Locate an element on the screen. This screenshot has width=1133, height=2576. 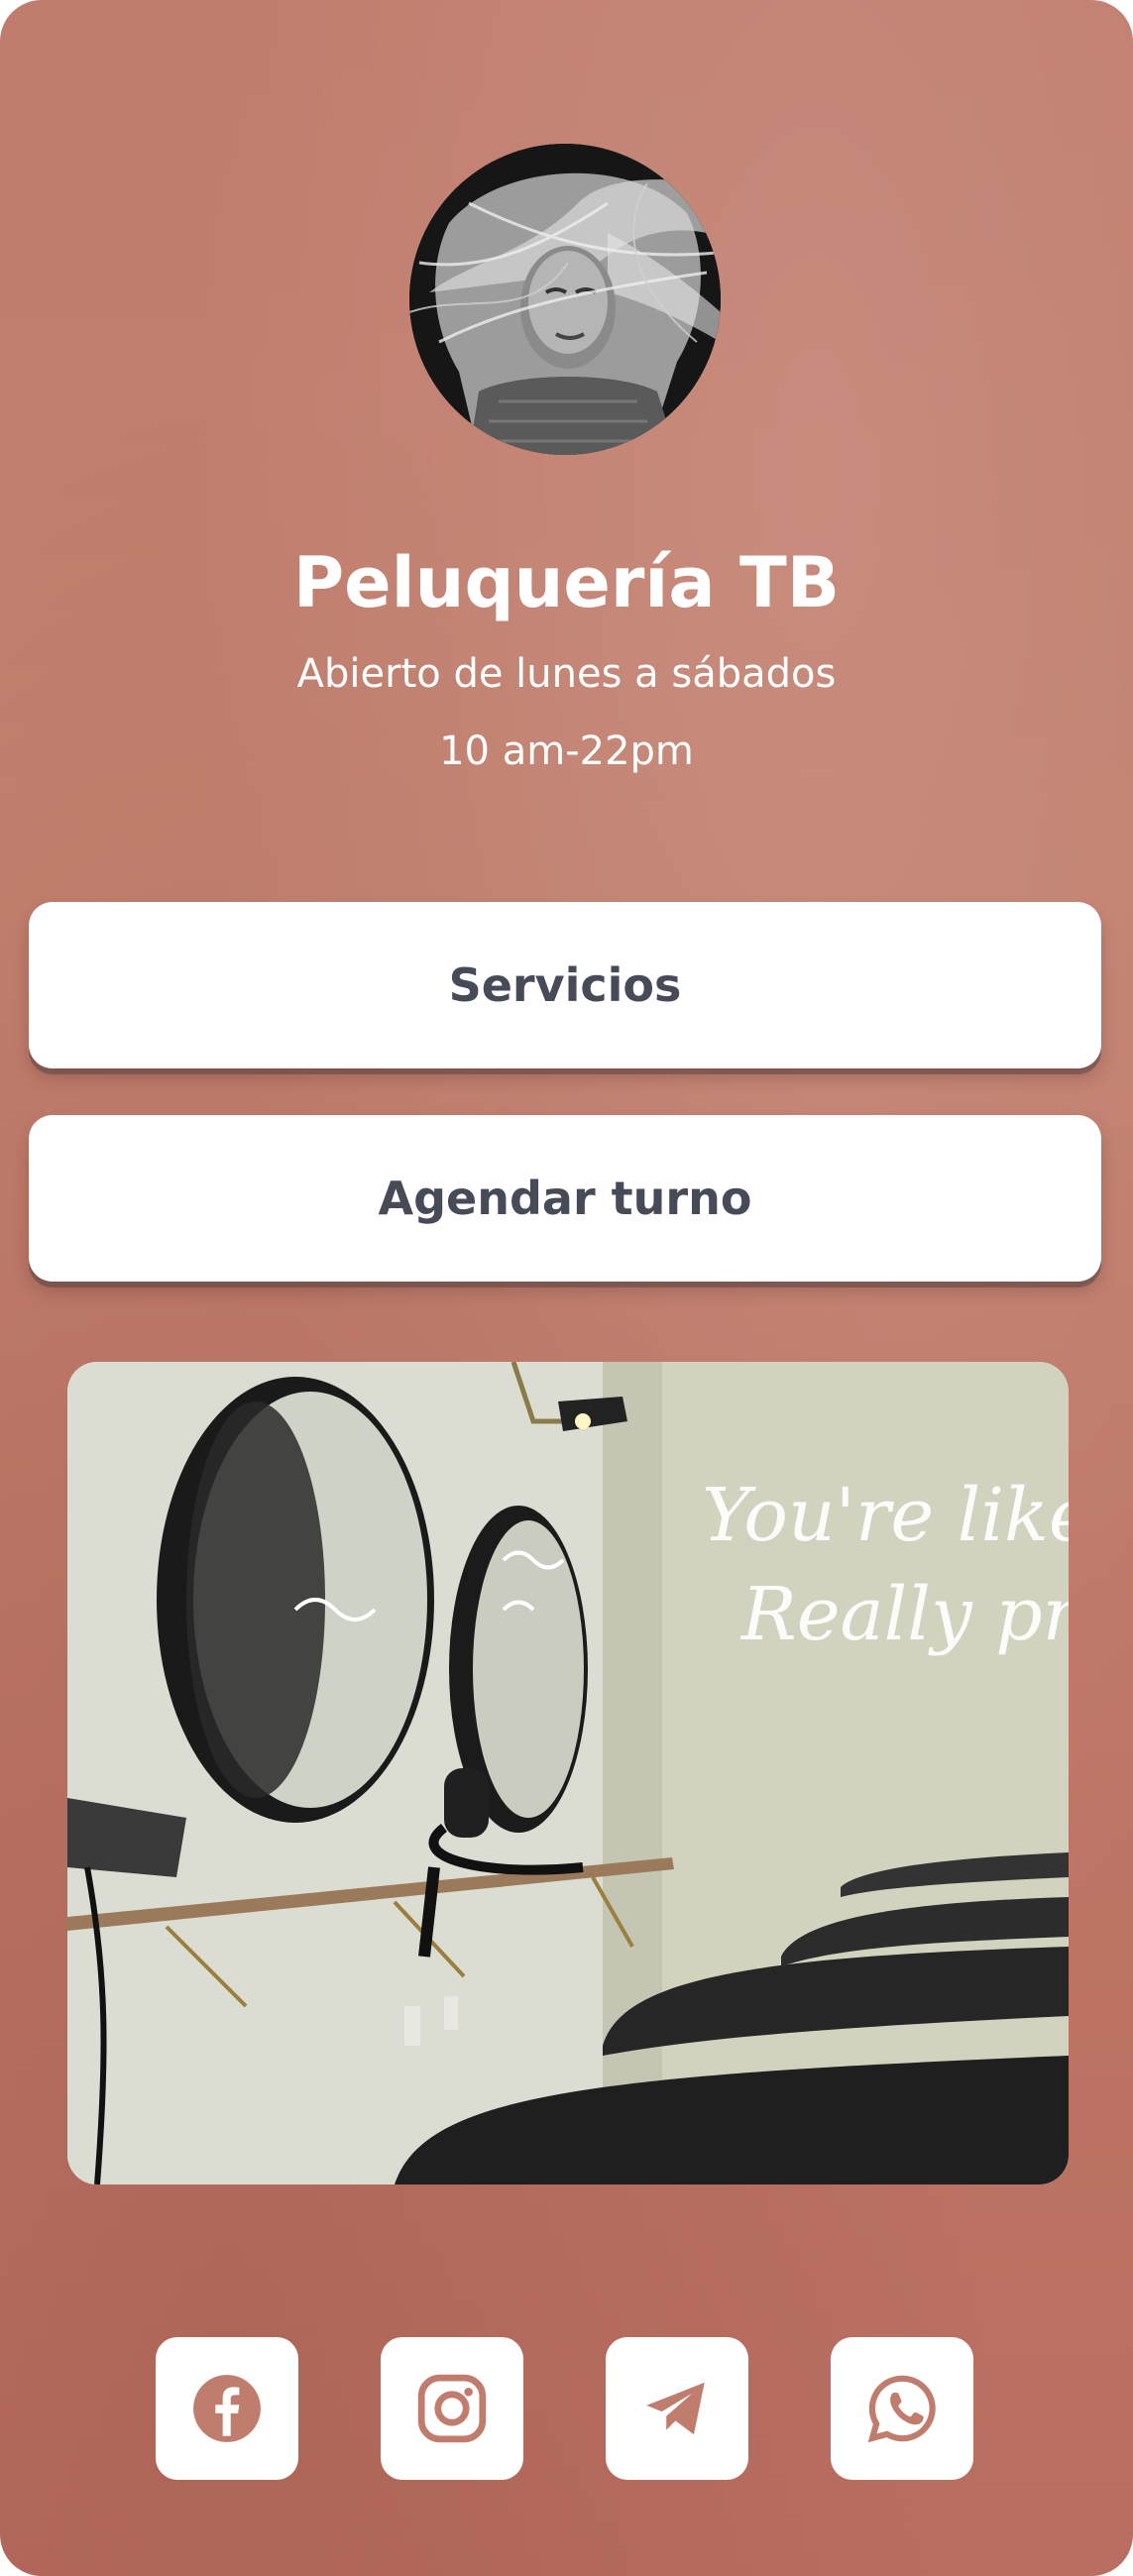
profile-avatar is located at coordinates (565, 299).